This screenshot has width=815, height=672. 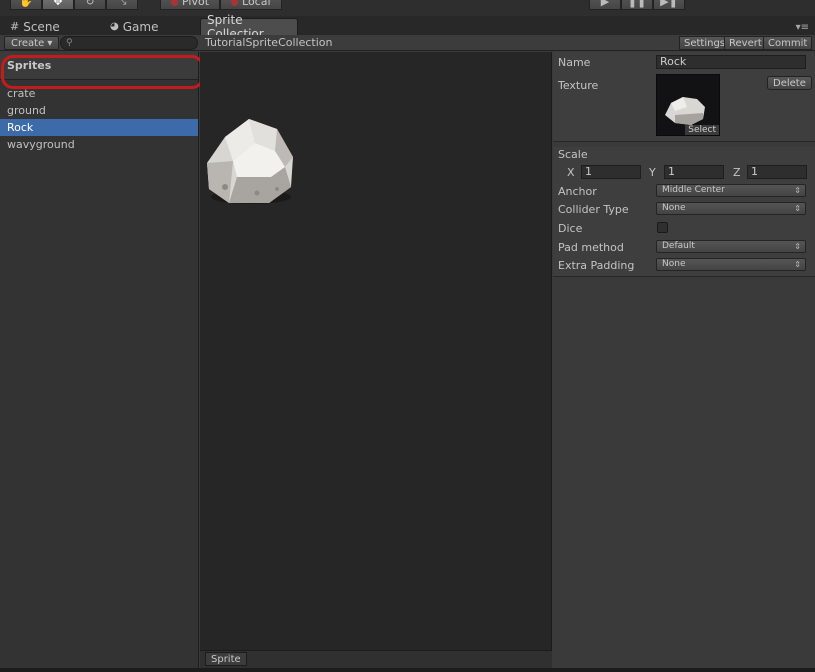 I want to click on grid-icon: #, so click(x=15, y=26).